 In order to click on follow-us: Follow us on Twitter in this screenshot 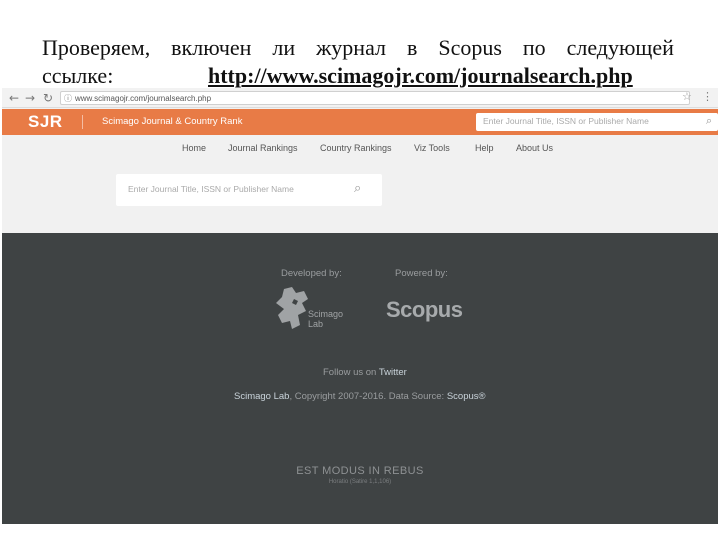, I will do `click(365, 372)`.